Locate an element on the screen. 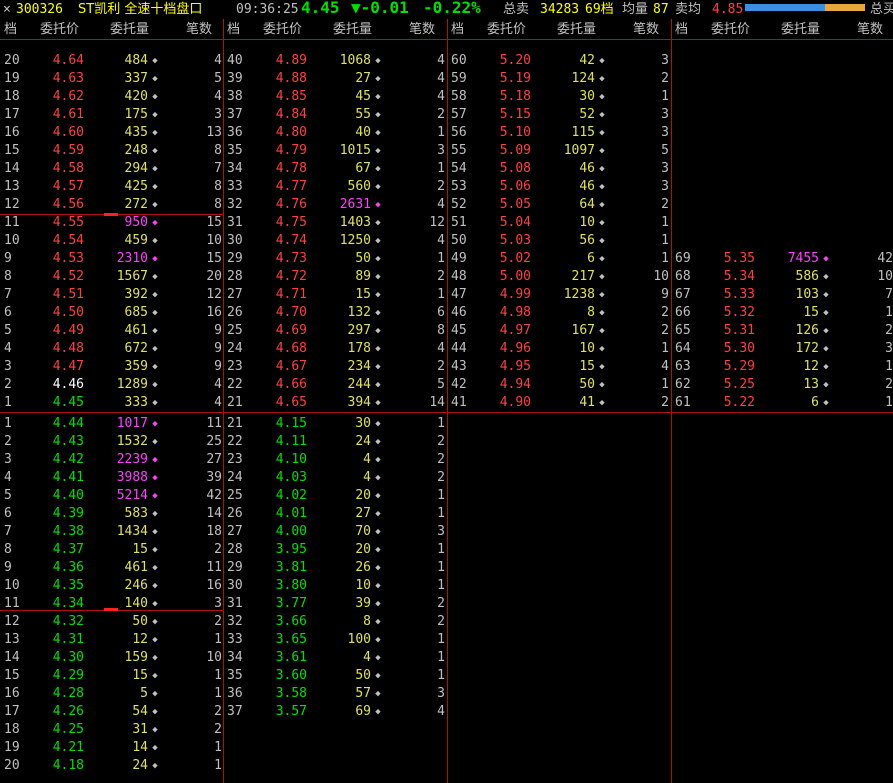  sell-row: 2 4.46 1289 ◆ 4 is located at coordinates (112, 385).